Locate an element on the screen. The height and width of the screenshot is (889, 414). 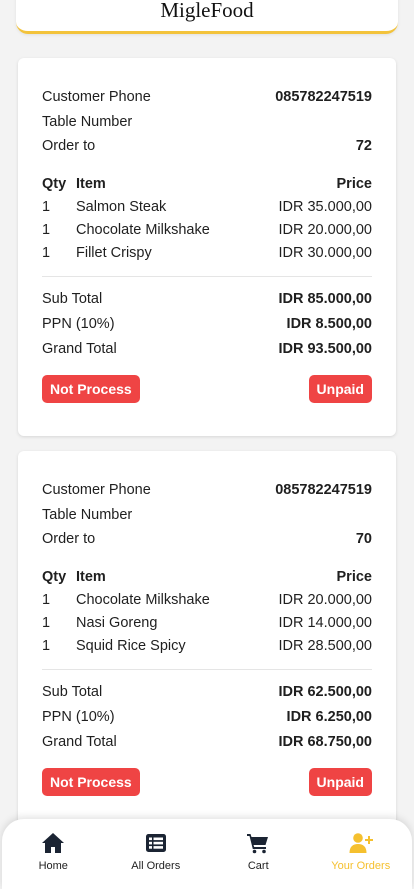
nav-item-your-orders: Your Orders is located at coordinates (361, 852).